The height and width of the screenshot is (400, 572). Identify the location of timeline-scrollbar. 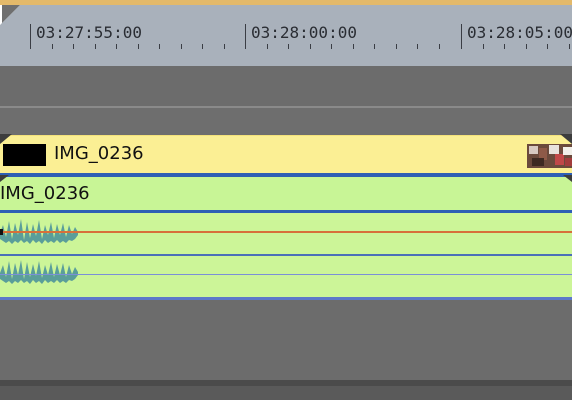
(286, 393).